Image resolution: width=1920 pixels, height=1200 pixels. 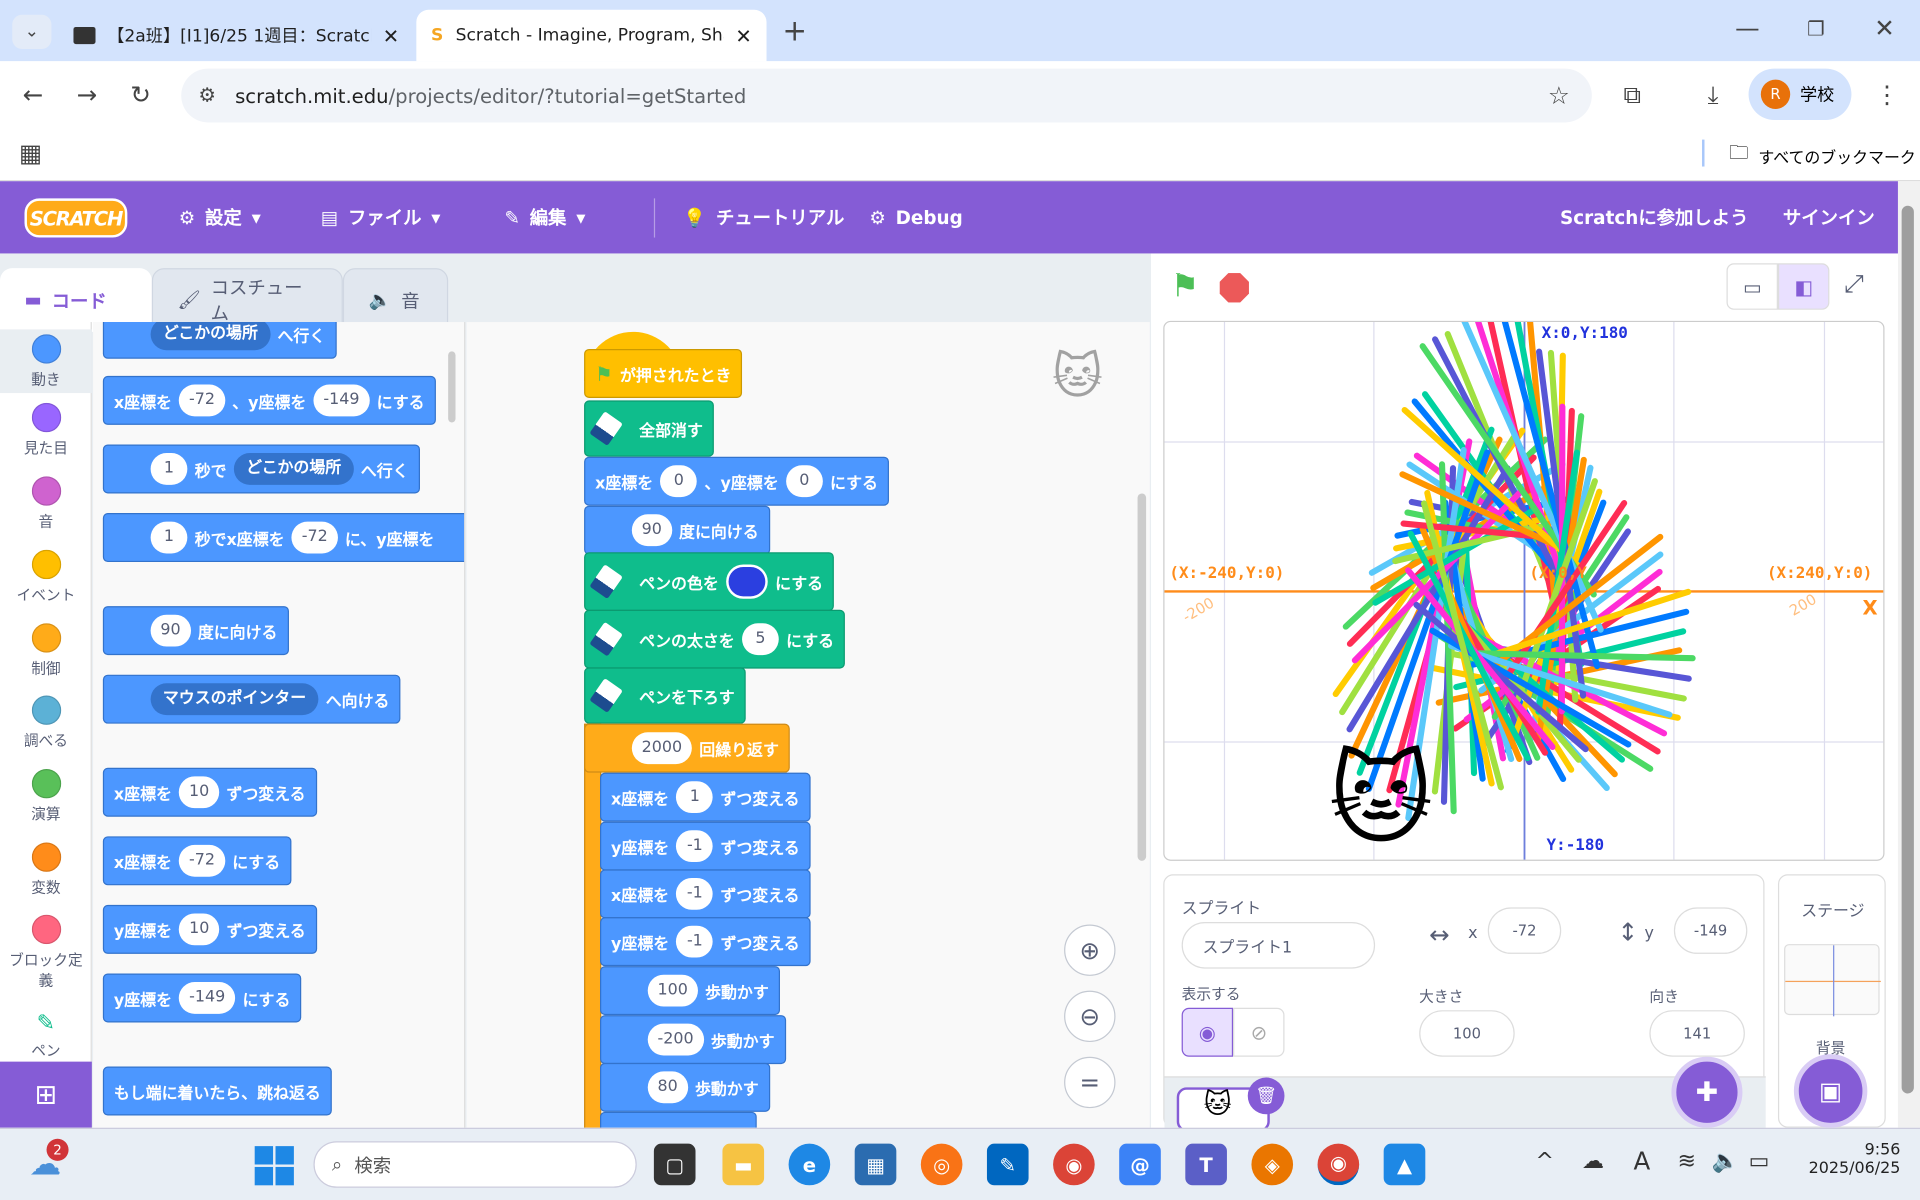 What do you see at coordinates (46, 503) in the screenshot?
I see `category-sound: 音` at bounding box center [46, 503].